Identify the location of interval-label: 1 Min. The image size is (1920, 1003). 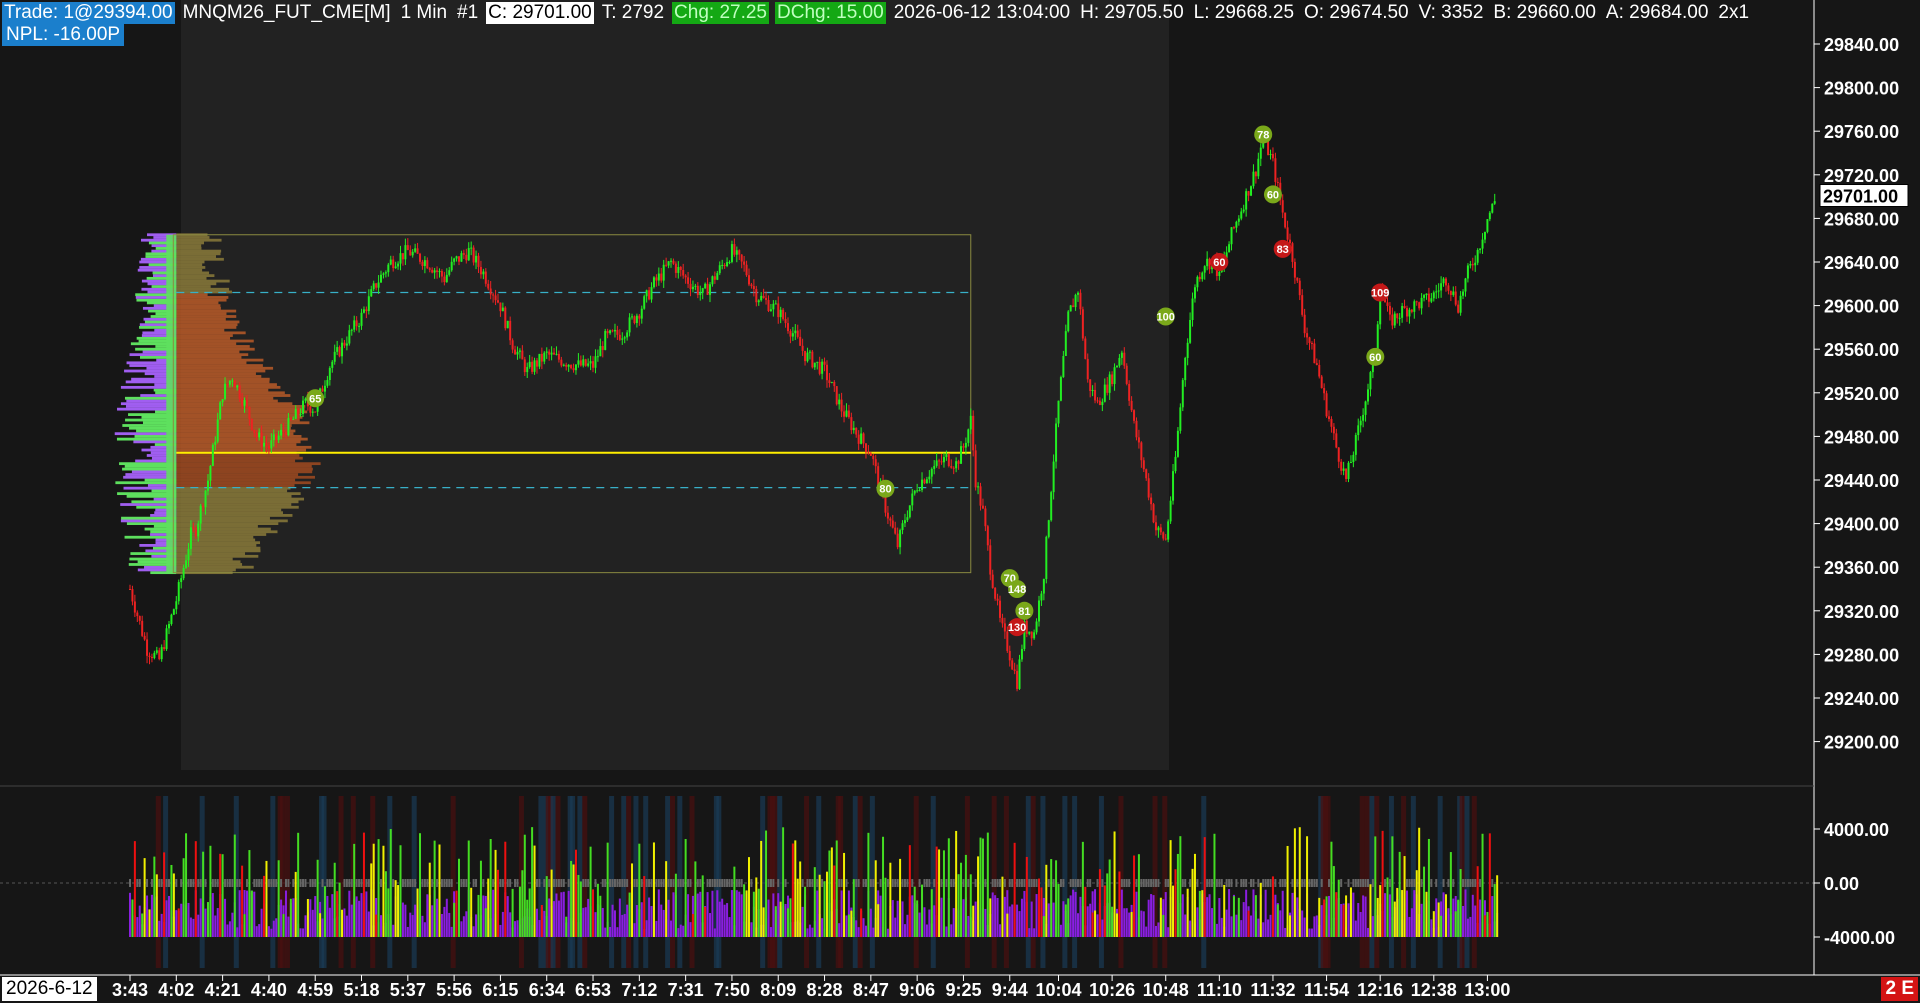
(424, 13).